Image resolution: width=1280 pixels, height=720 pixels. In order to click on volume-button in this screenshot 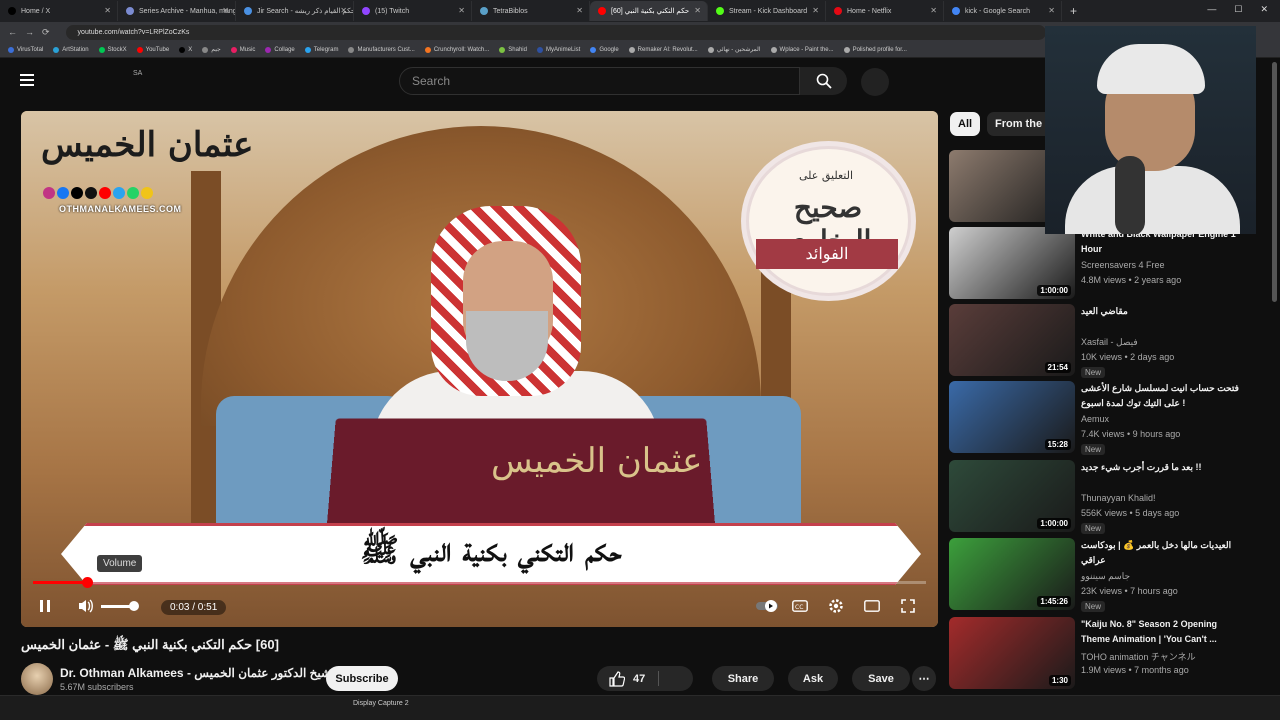, I will do `click(86, 606)`.